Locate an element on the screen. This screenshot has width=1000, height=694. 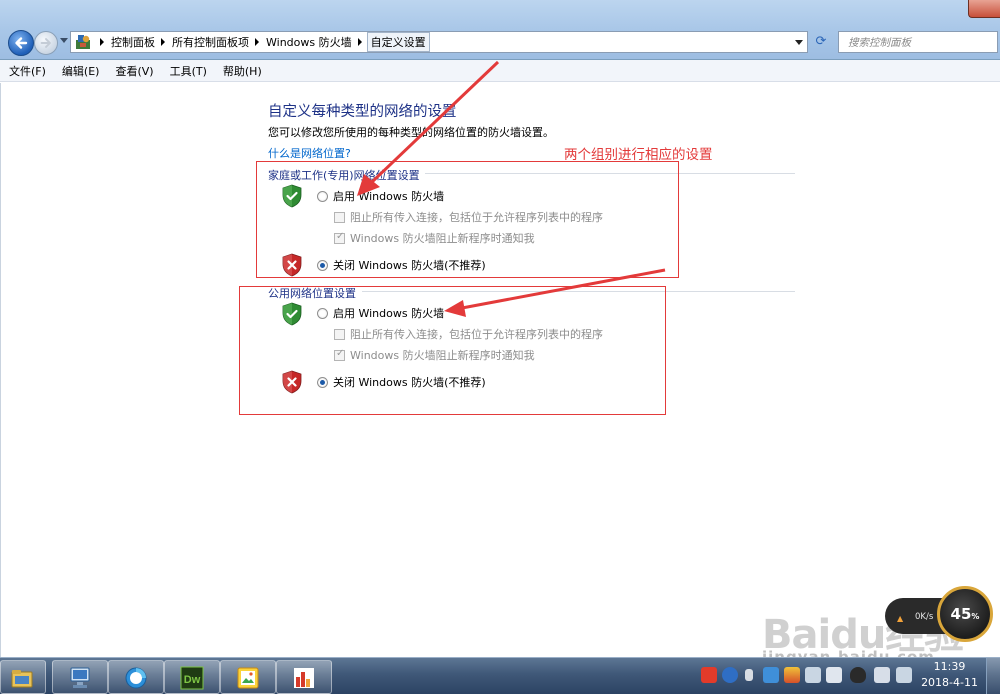
annotation-box-private is located at coordinates (467, 219).